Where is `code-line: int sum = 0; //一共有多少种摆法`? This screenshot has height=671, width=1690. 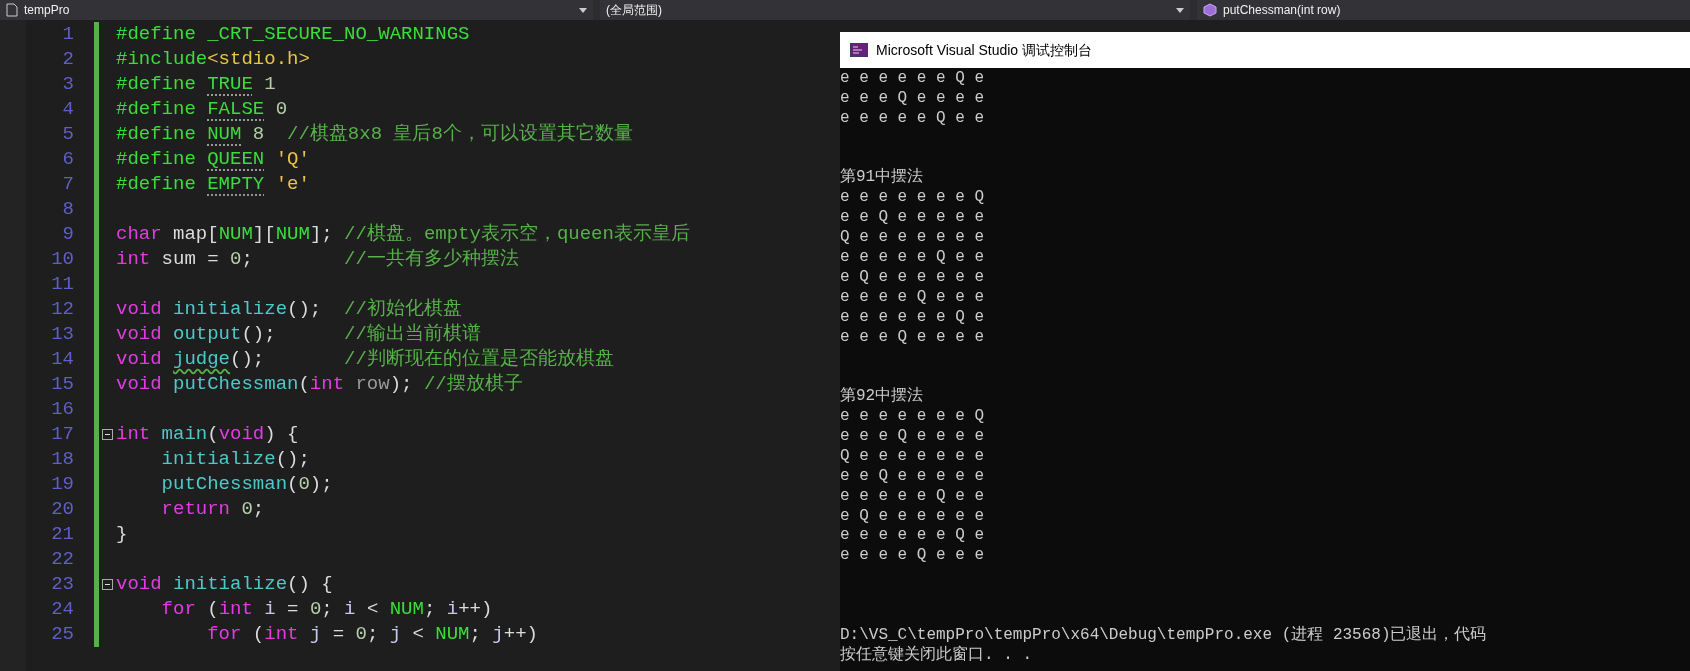 code-line: int sum = 0; //一共有多少种摆法 is located at coordinates (317, 260).